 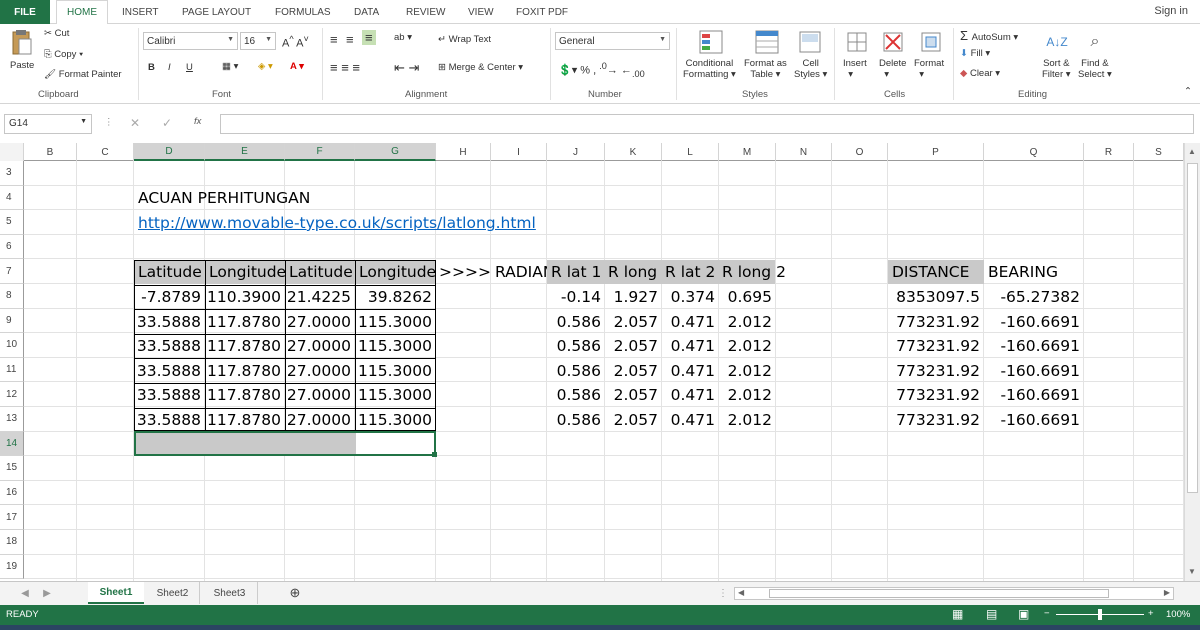 I want to click on column-header: L, so click(x=690, y=152).